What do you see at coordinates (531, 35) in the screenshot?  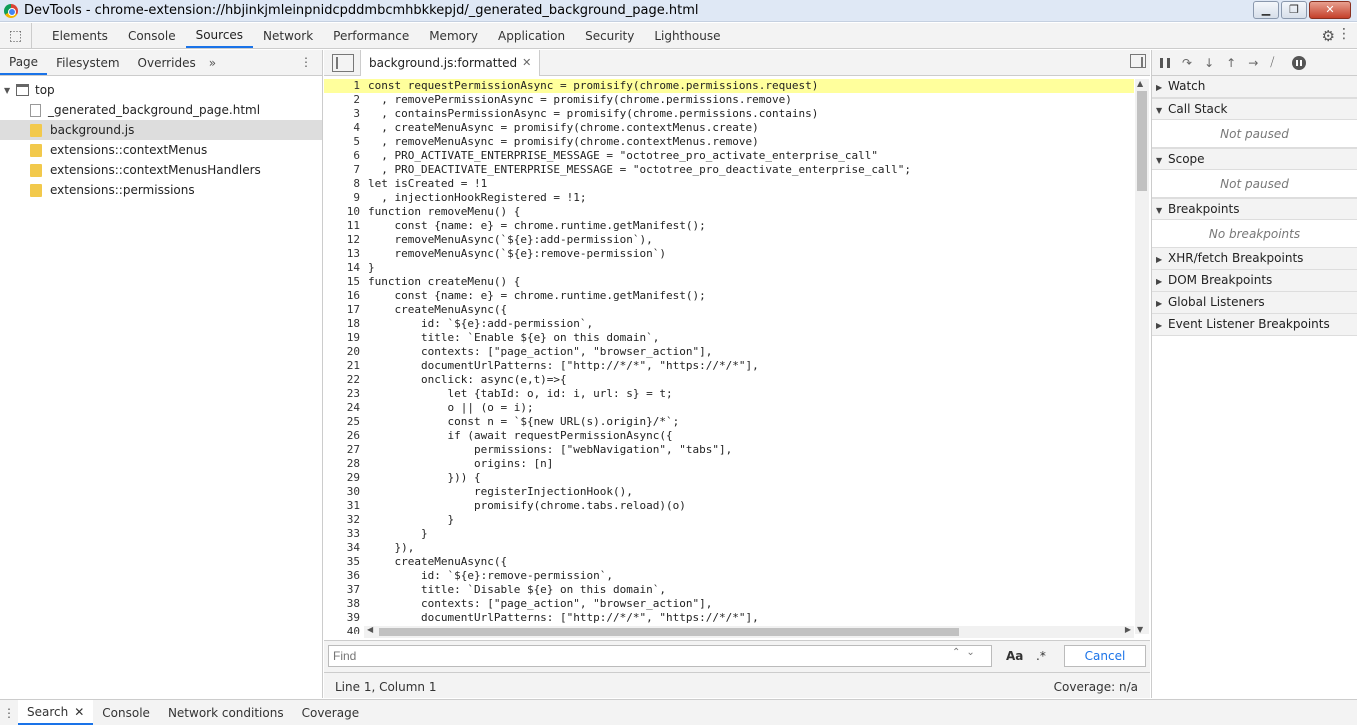 I see `tab-application: Application` at bounding box center [531, 35].